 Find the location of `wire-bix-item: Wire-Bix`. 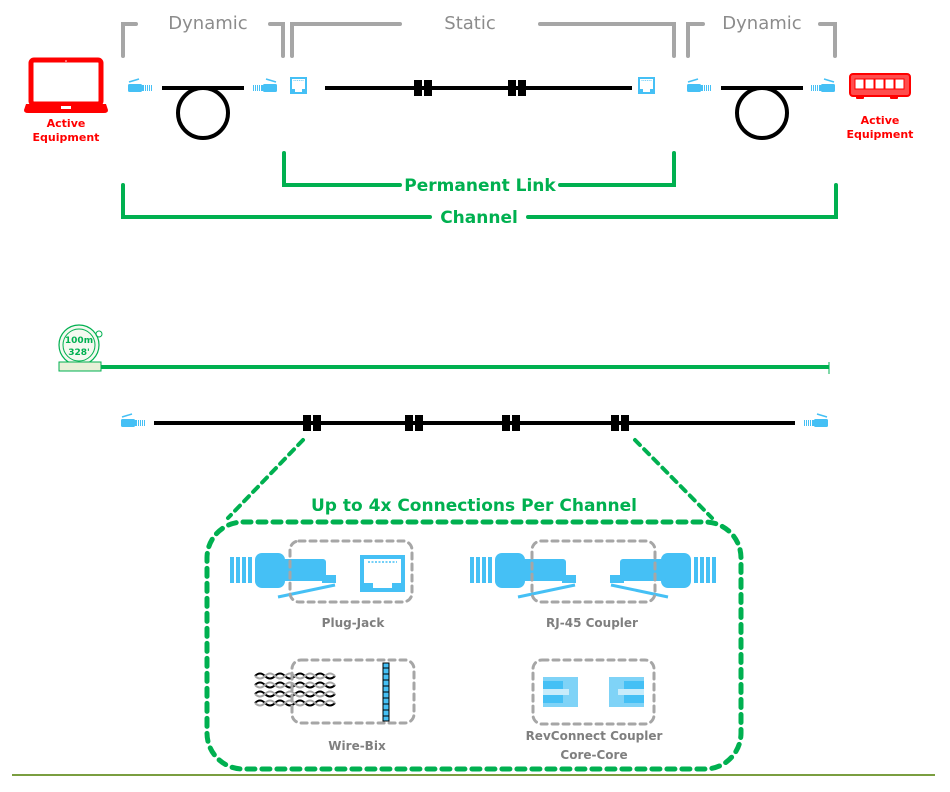

wire-bix-item: Wire-Bix is located at coordinates (335, 705).